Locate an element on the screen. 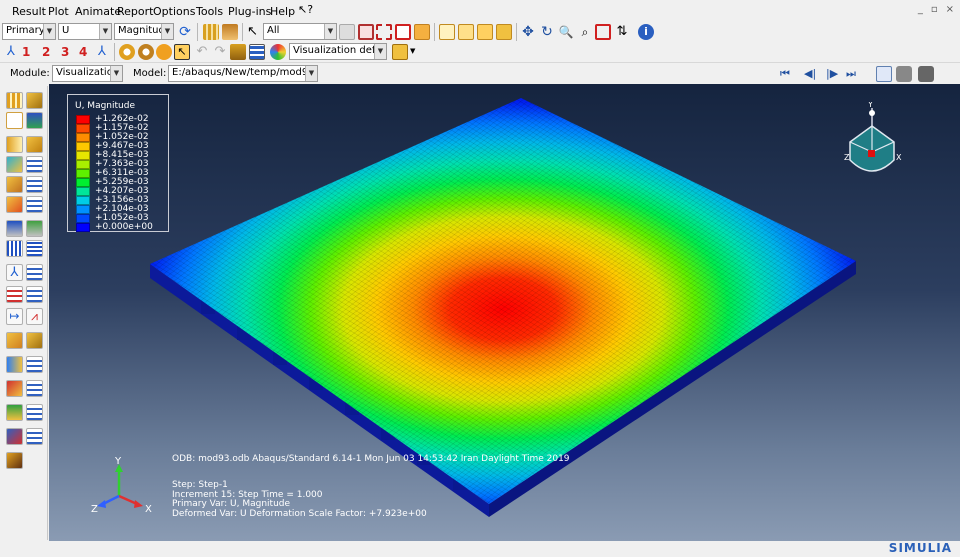 This screenshot has height=557, width=960. prev-frame-icon: ◀| is located at coordinates (810, 73).